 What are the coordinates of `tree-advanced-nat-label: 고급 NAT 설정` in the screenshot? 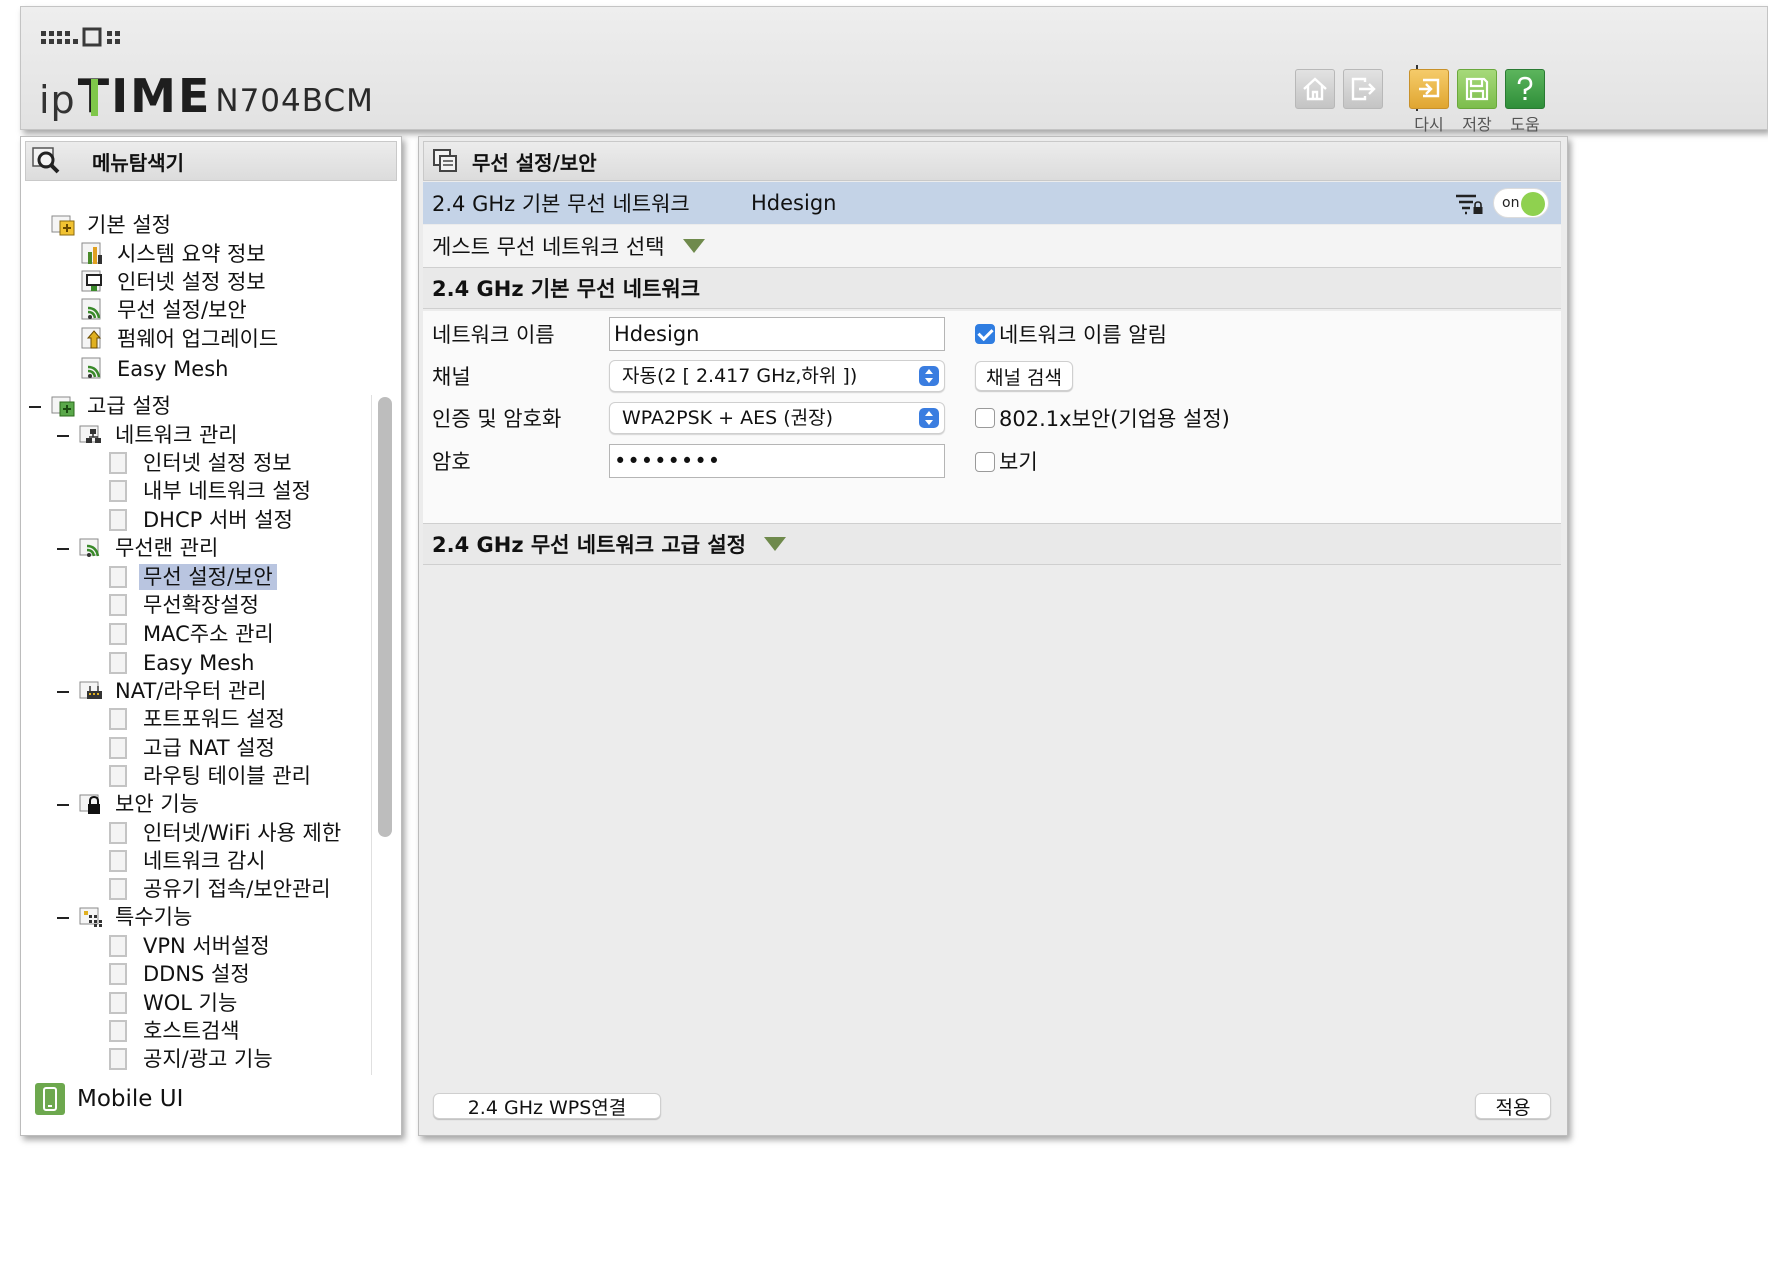 It's located at (209, 748).